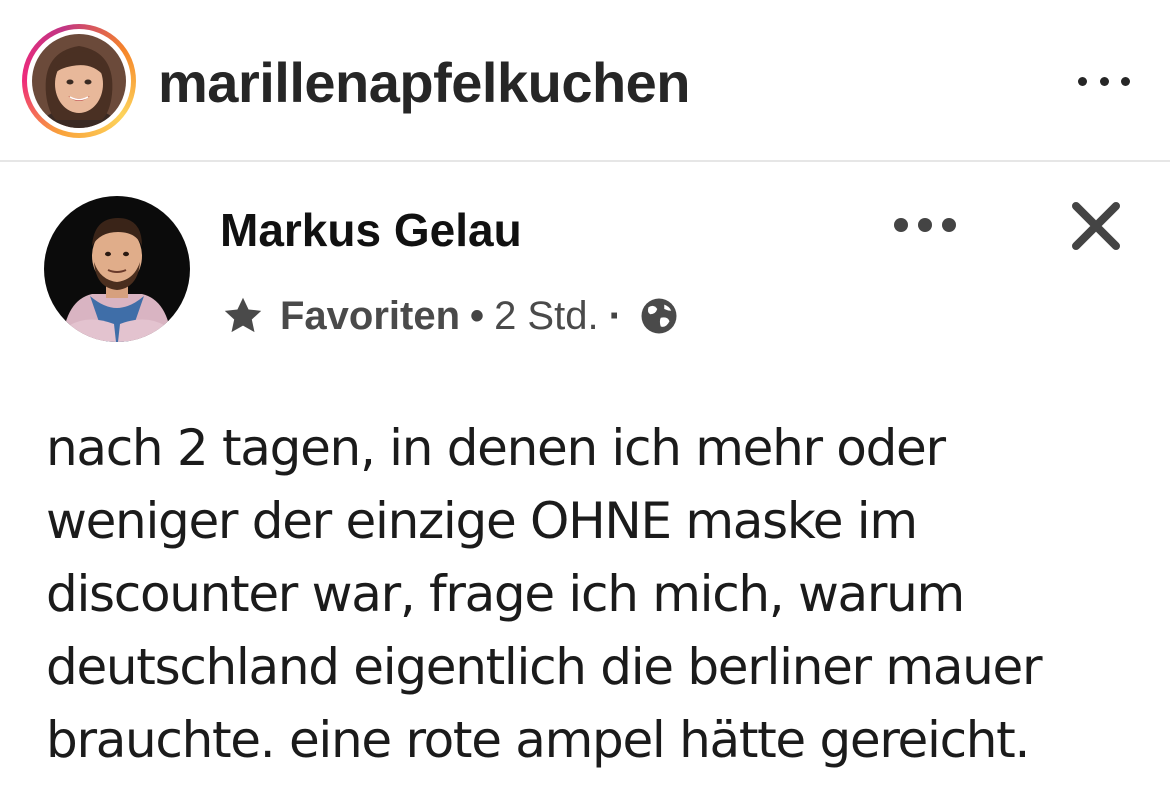 The image size is (1170, 802). I want to click on post-text-line: discounter war, frage ich mich, warum, so click(505, 594).